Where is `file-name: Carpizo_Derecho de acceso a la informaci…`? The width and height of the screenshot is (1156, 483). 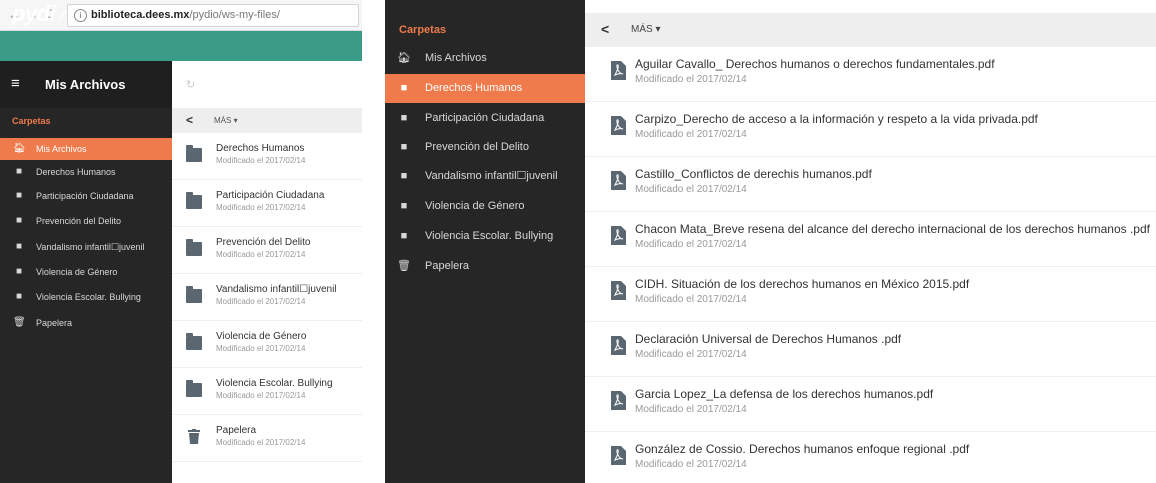
file-name: Carpizo_Derecho de acceso a la informaci… is located at coordinates (836, 119).